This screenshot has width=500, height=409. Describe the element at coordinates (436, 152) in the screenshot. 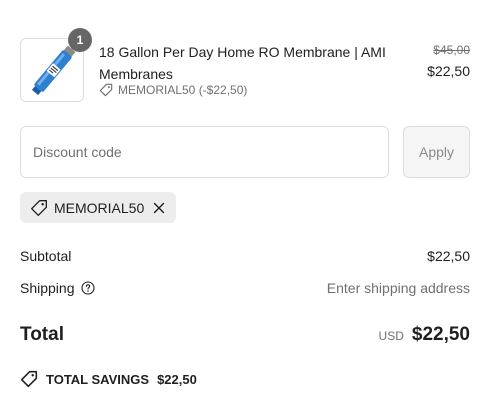

I see `apply-button: Apply` at that location.